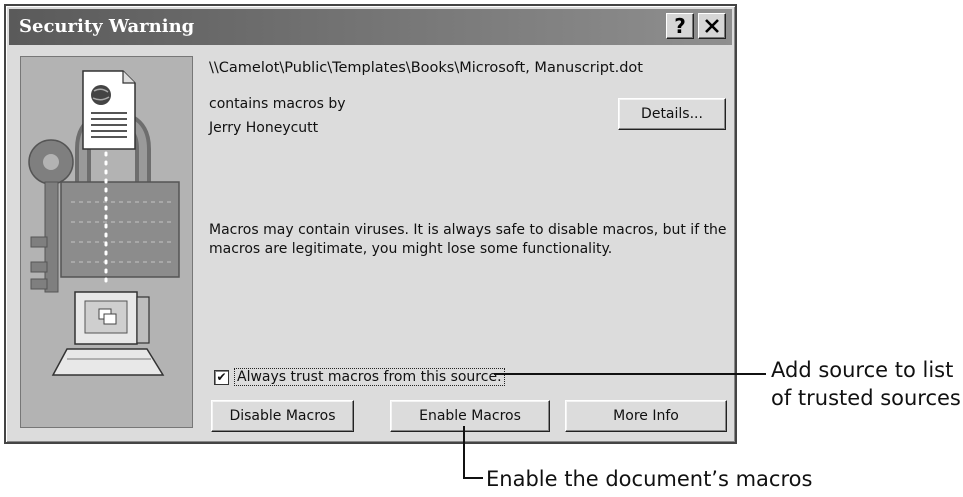 Image resolution: width=963 pixels, height=497 pixels. I want to click on security-illustration-graphic, so click(104, 223).